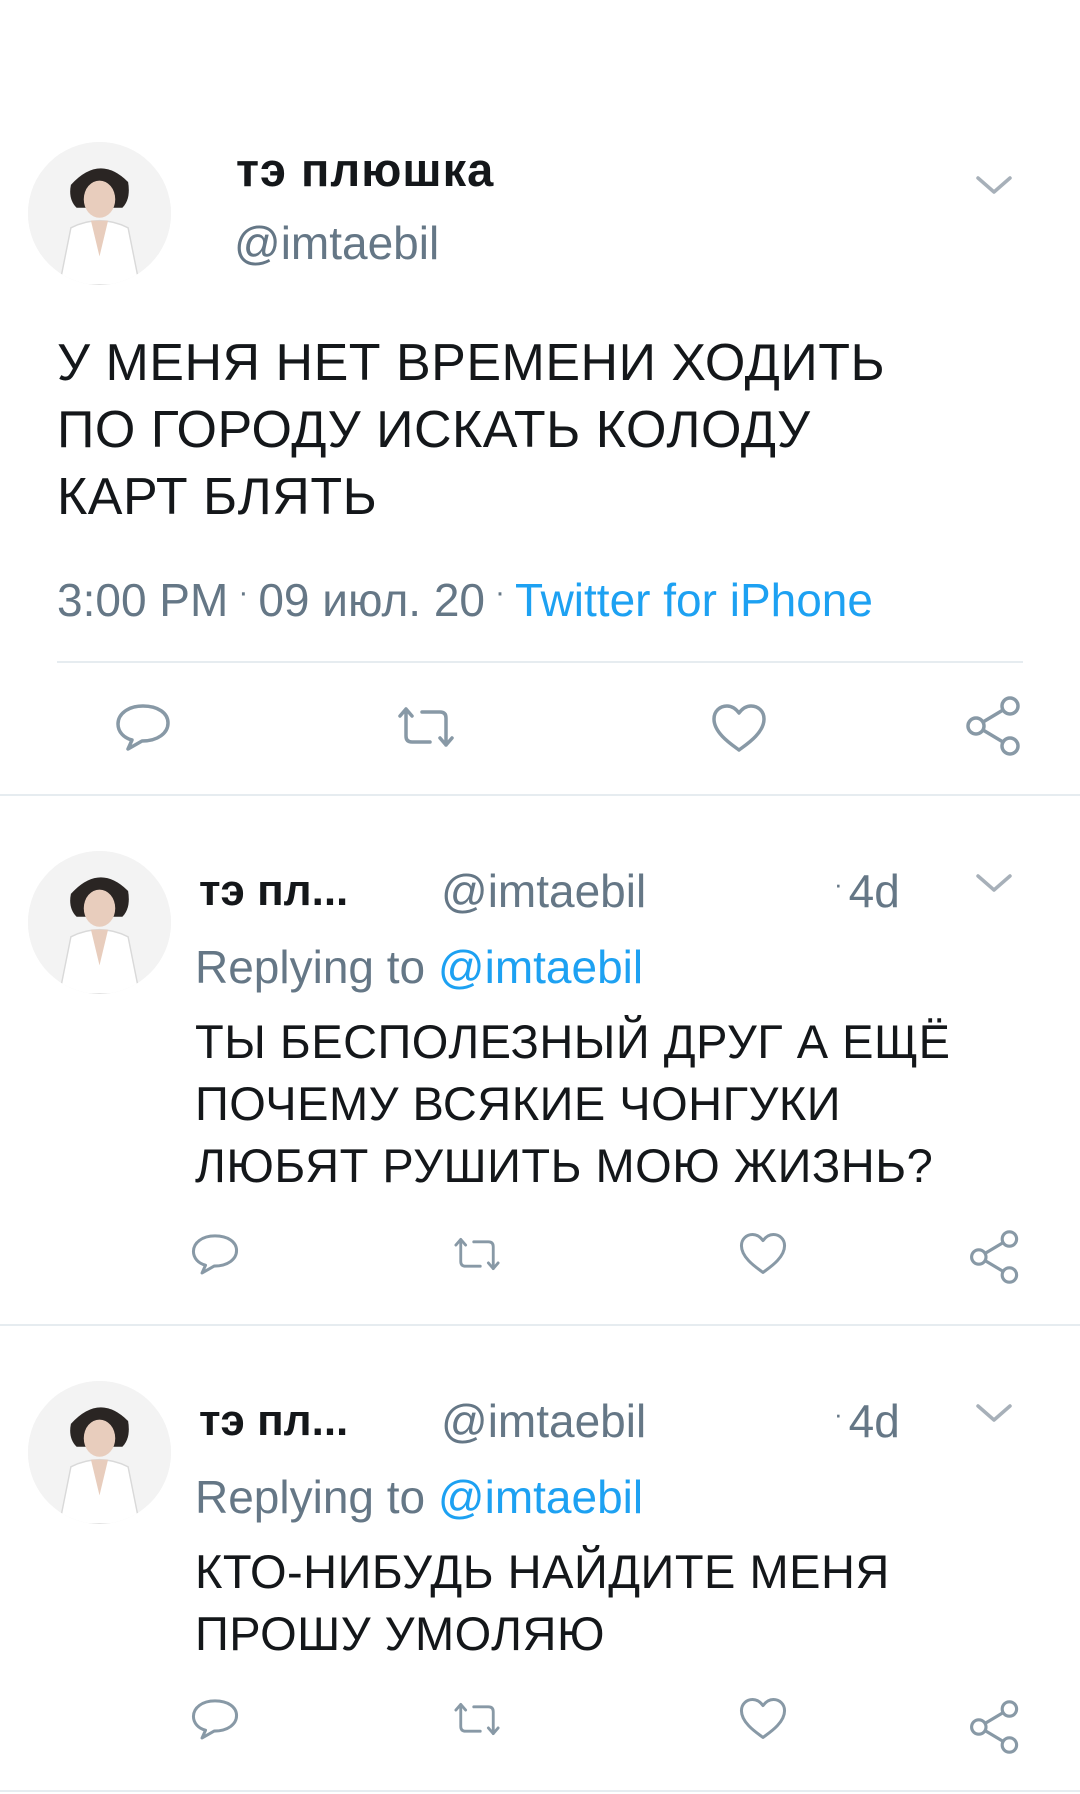  Describe the element at coordinates (542, 1571) in the screenshot. I see `tweet-text-line: КТО-НИБУДЬ НАЙДИТЕ МЕНЯ` at that location.